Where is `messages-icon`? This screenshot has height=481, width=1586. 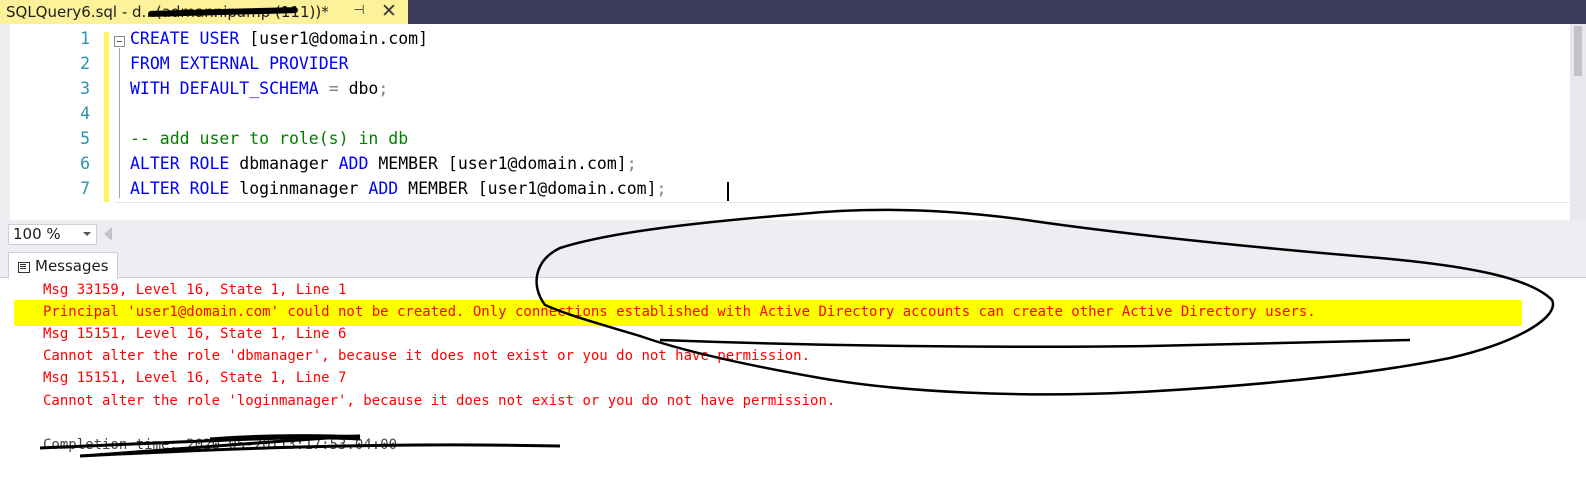
messages-icon is located at coordinates (24, 266).